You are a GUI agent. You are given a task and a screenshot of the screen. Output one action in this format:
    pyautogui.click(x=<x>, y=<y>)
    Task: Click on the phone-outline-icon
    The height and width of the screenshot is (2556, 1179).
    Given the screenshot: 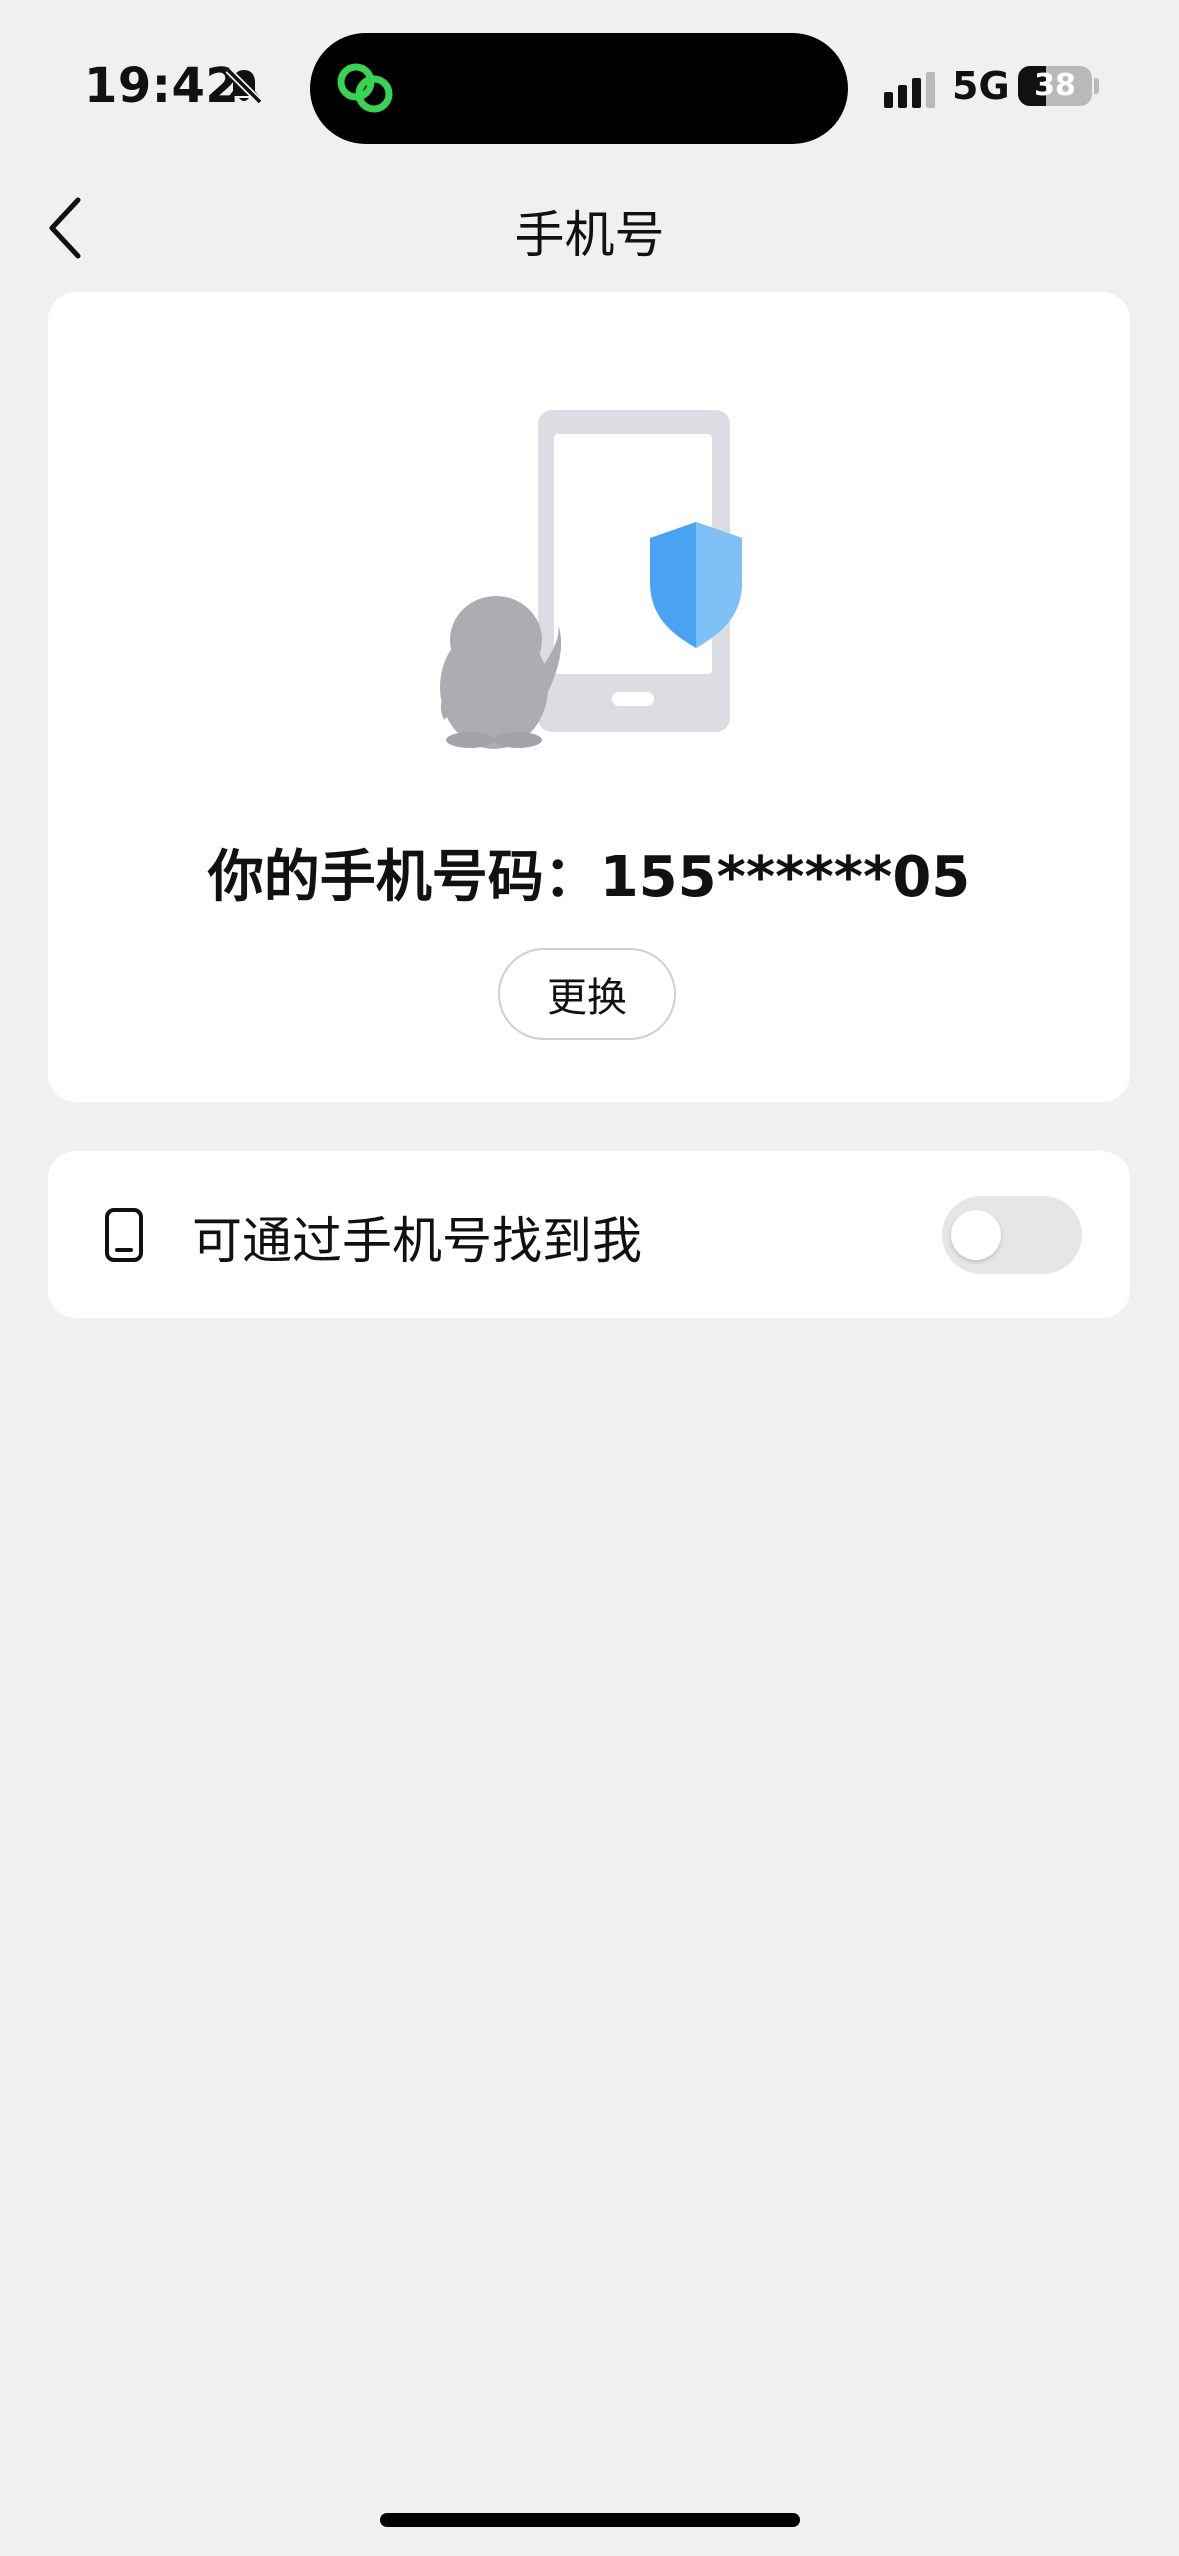 What is the action you would take?
    pyautogui.click(x=124, y=1235)
    